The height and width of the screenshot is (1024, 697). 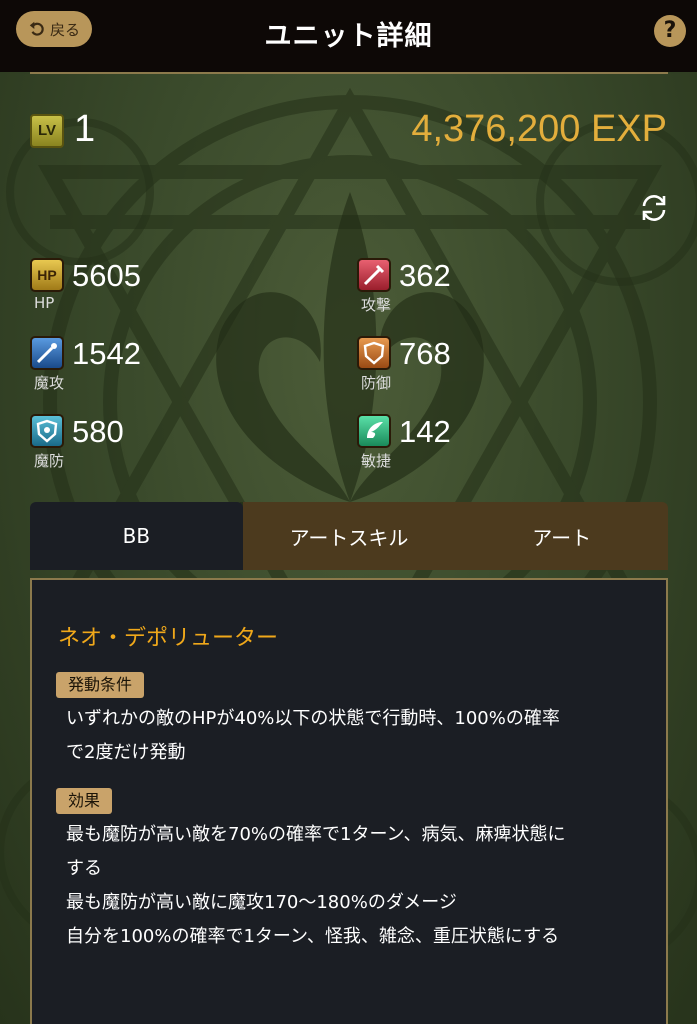 What do you see at coordinates (425, 275) in the screenshot?
I see `stat-value: 362` at bounding box center [425, 275].